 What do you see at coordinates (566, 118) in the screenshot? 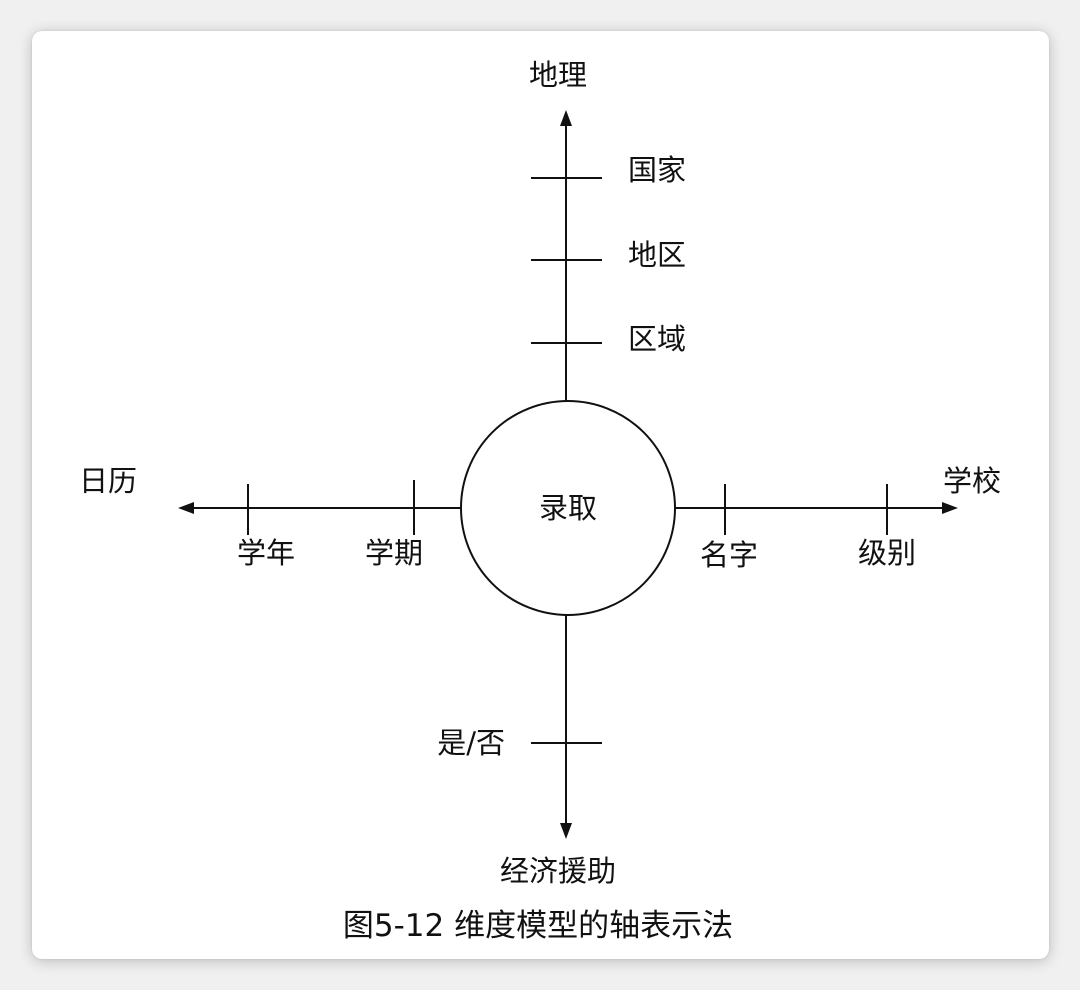
I see `top-axis-arrow-icon` at bounding box center [566, 118].